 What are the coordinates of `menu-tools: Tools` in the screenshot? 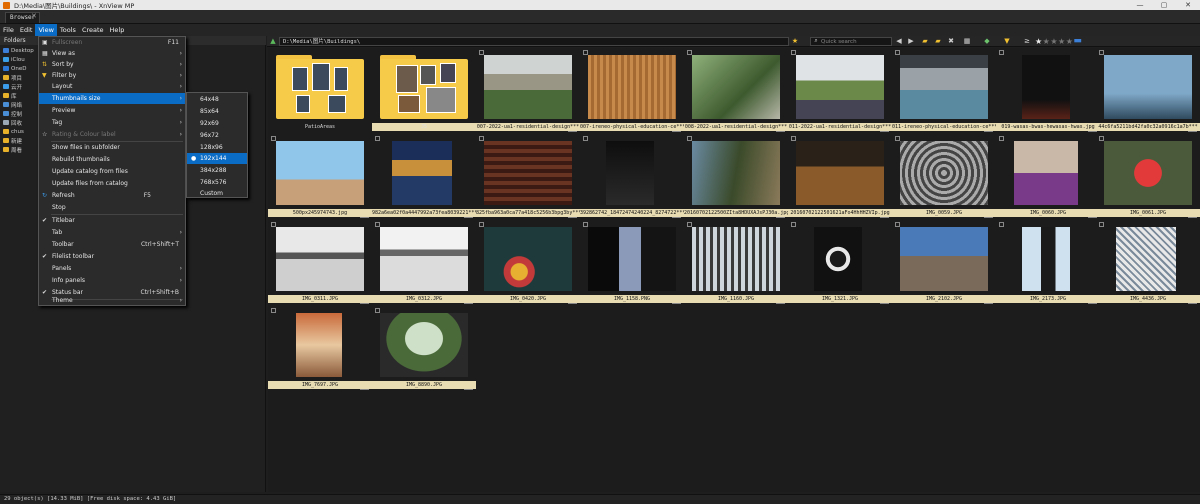 It's located at (68, 30).